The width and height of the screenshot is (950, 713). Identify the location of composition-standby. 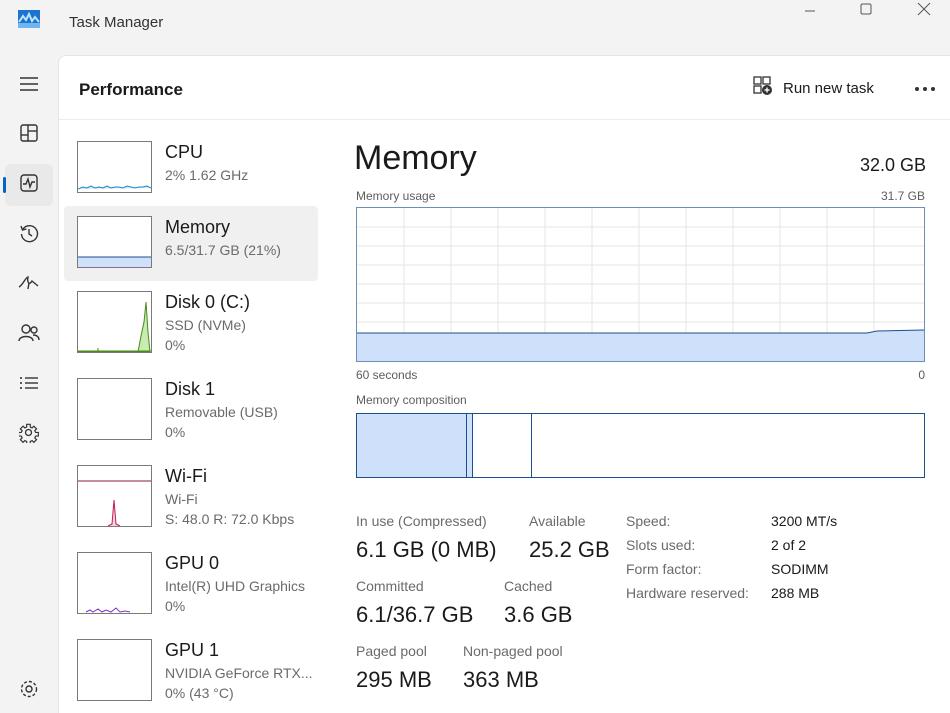
(502, 445).